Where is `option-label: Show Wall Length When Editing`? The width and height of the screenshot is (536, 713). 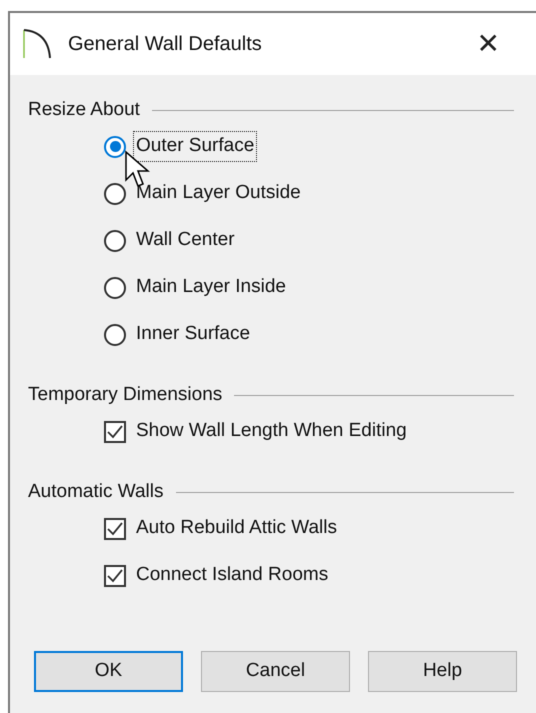
option-label: Show Wall Length When Editing is located at coordinates (271, 431).